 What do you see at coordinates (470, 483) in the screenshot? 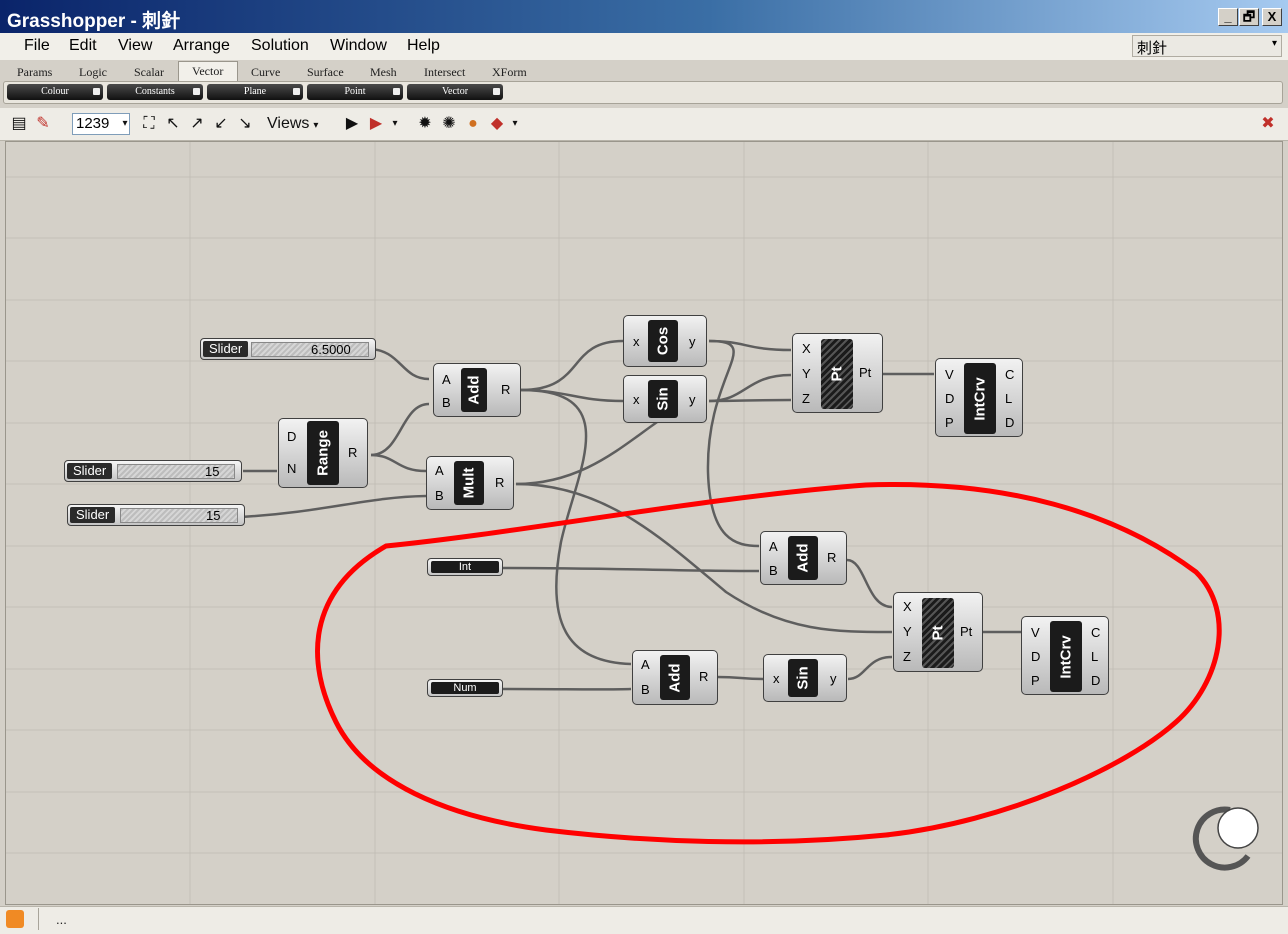
I see `component-mult: A B Mult R` at bounding box center [470, 483].